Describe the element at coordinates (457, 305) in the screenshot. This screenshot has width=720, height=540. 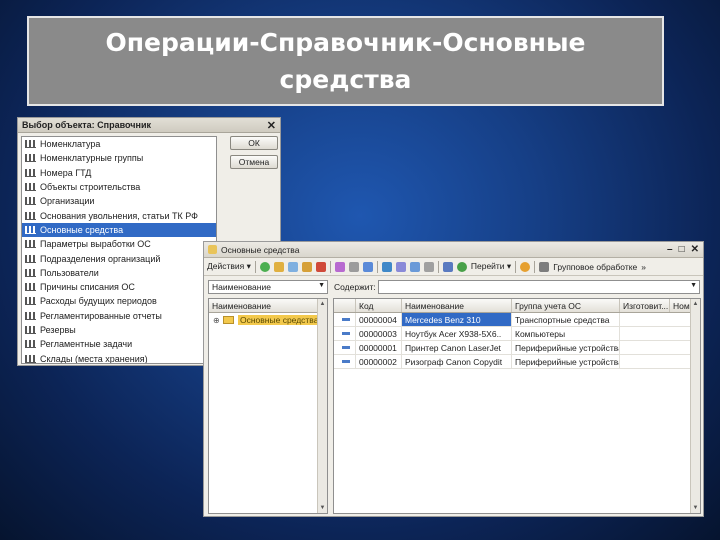
I see `column-header: Наименование` at that location.